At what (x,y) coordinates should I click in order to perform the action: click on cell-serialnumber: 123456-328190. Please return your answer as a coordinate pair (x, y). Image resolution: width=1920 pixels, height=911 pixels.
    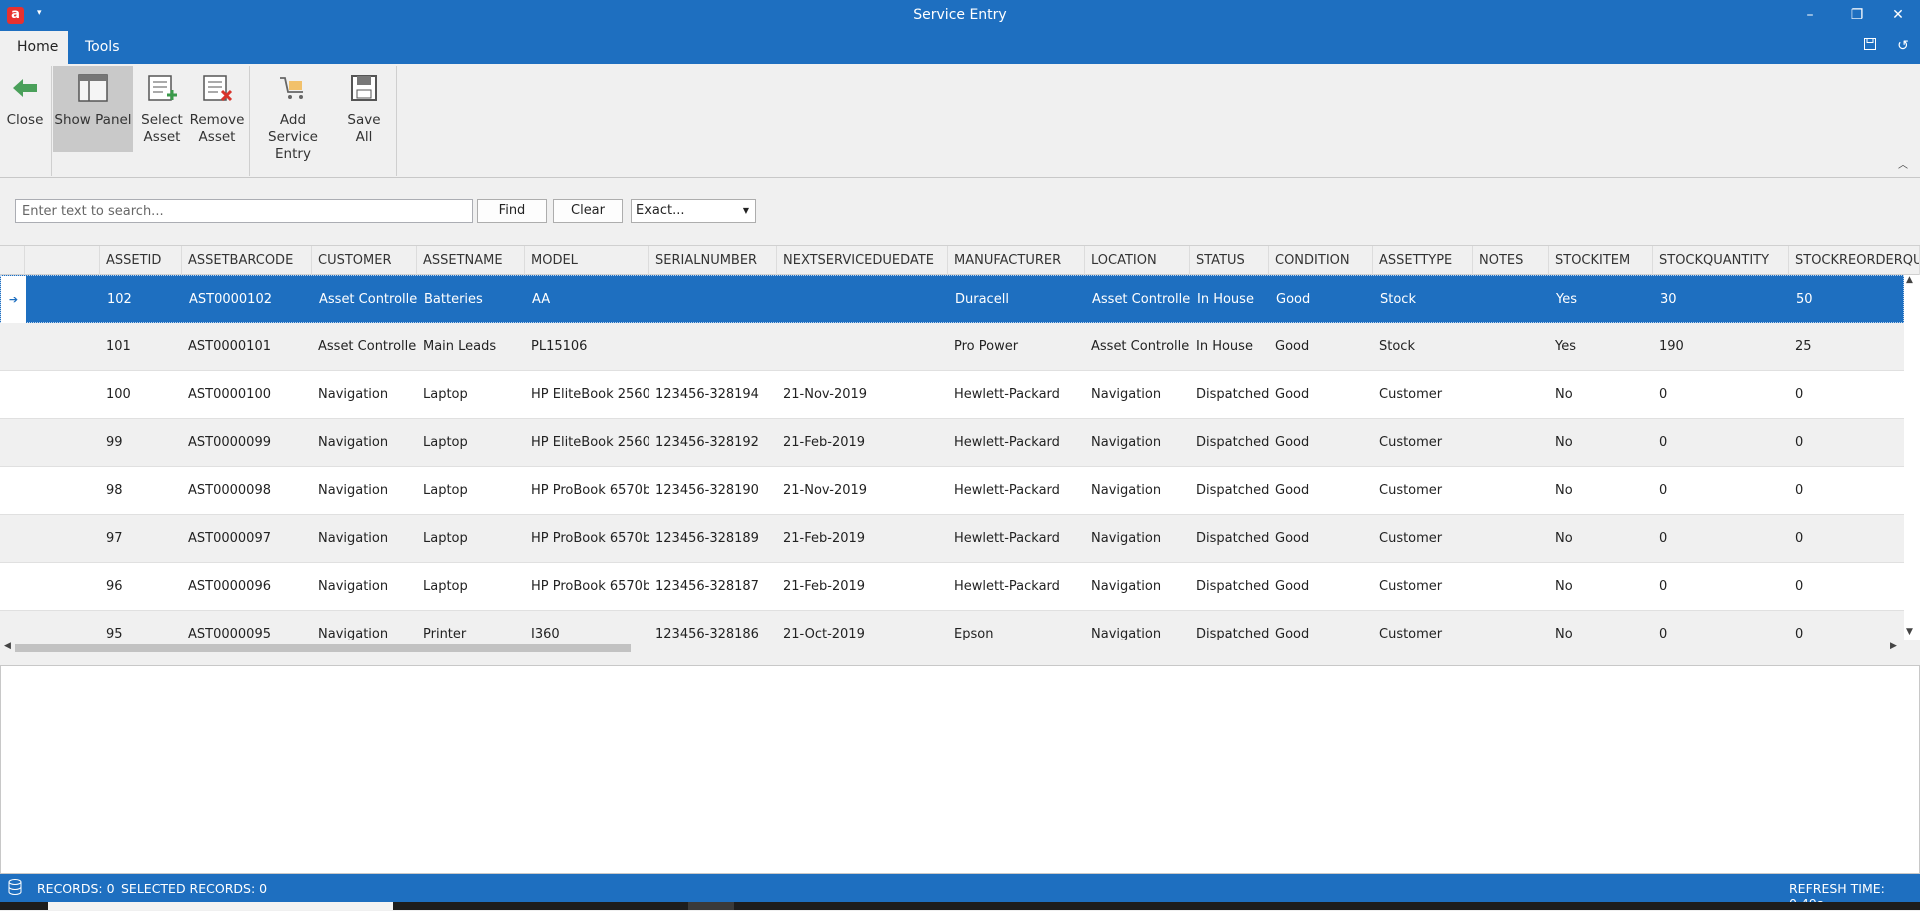
    Looking at the image, I should click on (713, 491).